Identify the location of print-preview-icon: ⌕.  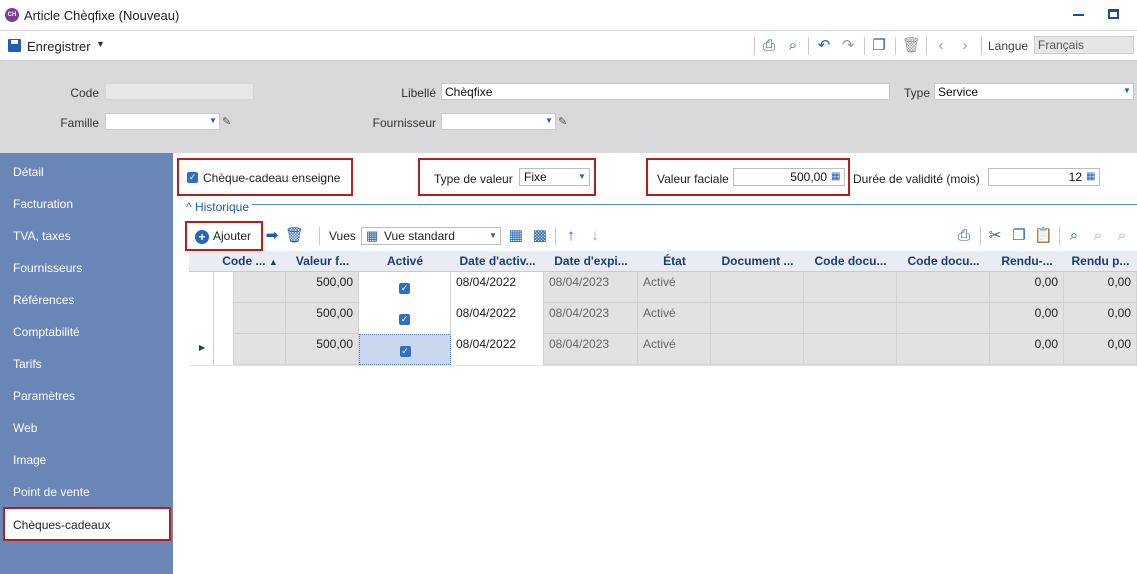
(793, 46).